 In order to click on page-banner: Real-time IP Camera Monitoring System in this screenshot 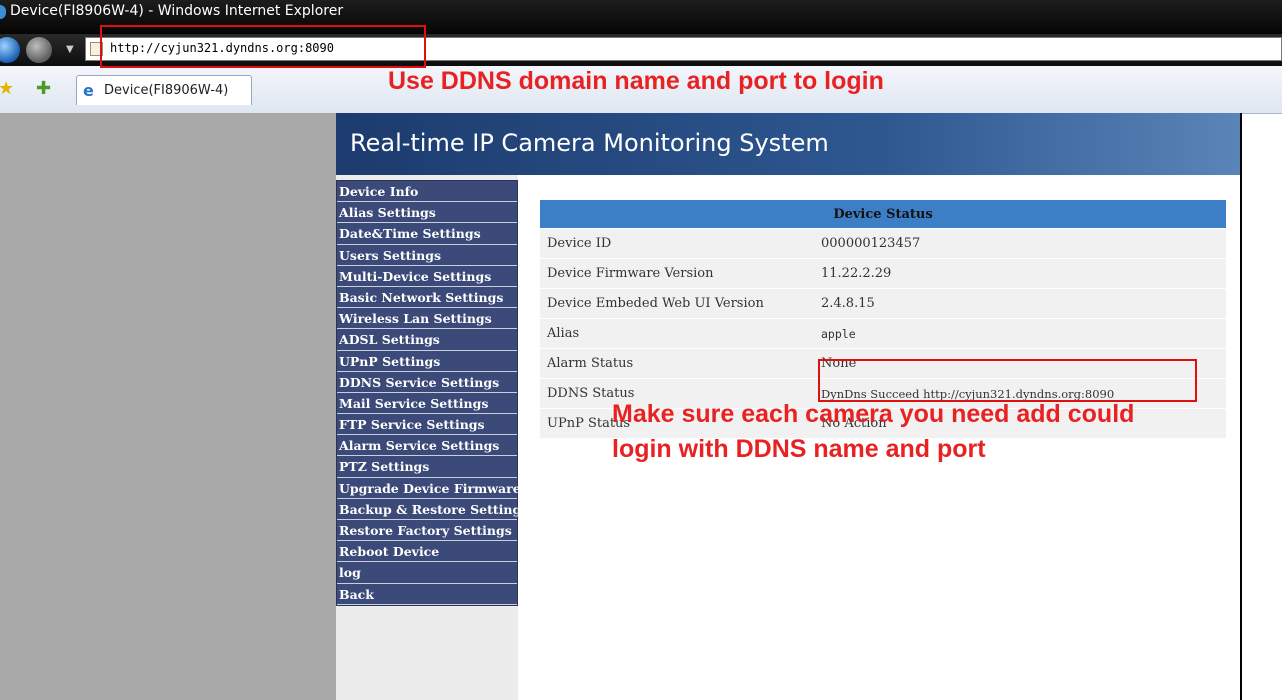, I will do `click(788, 144)`.